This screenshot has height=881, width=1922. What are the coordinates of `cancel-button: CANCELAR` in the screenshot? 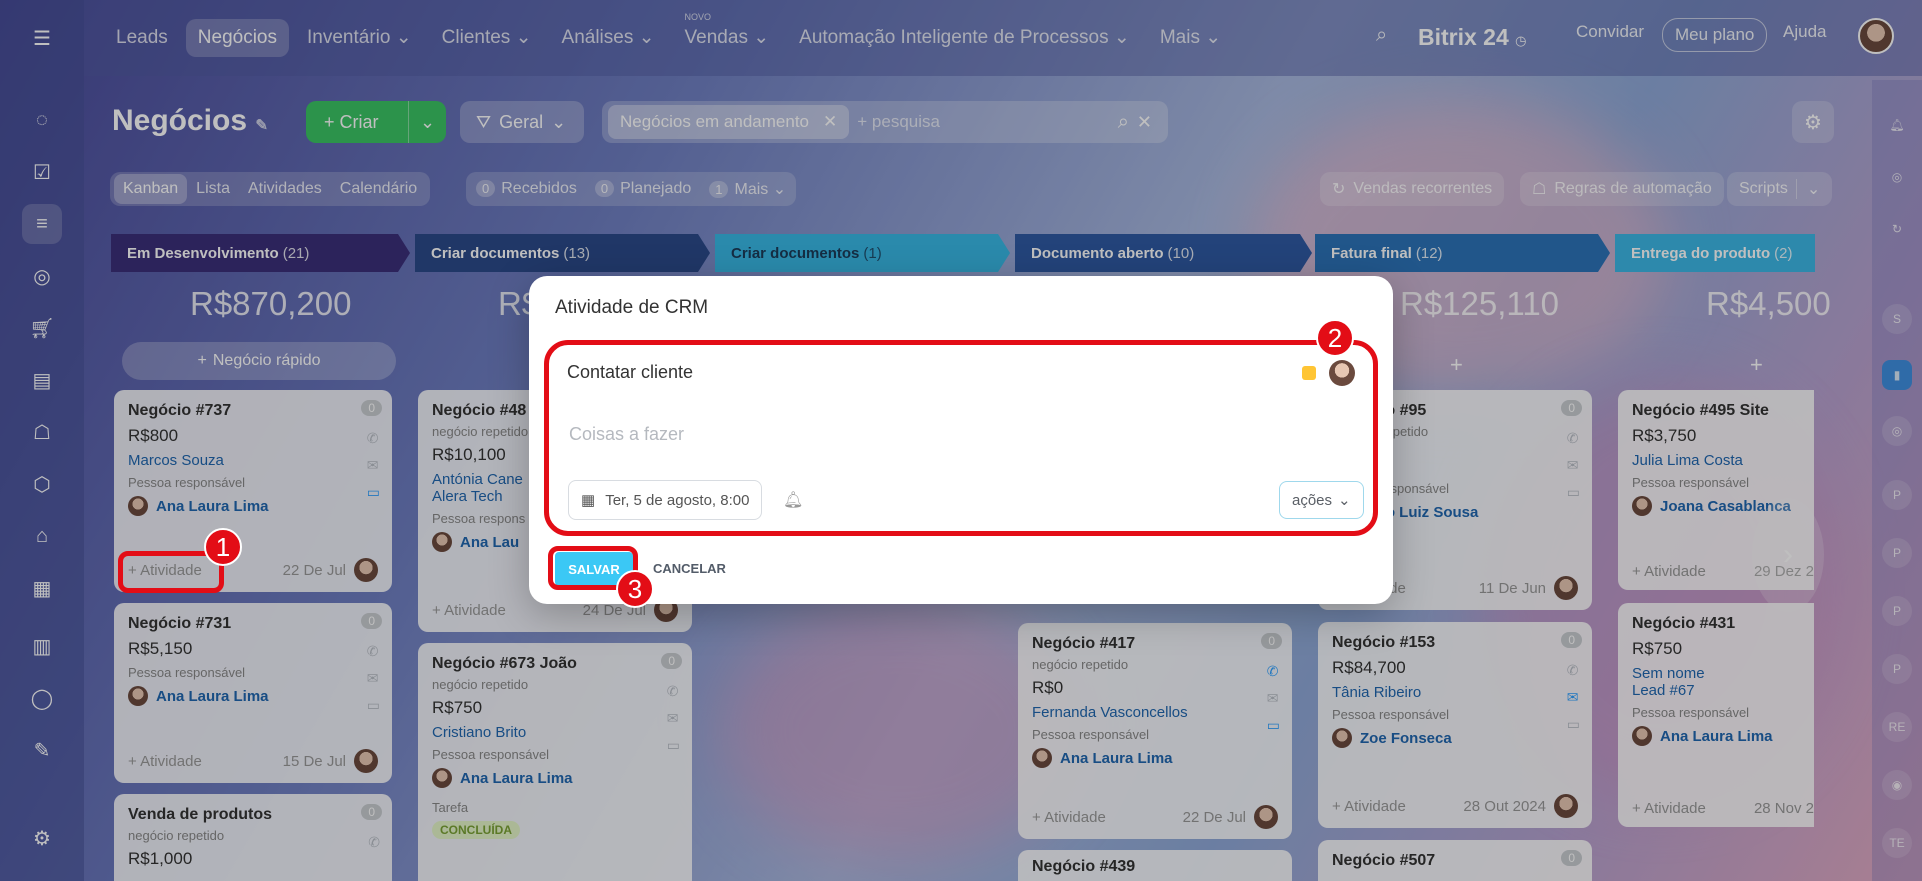 It's located at (689, 568).